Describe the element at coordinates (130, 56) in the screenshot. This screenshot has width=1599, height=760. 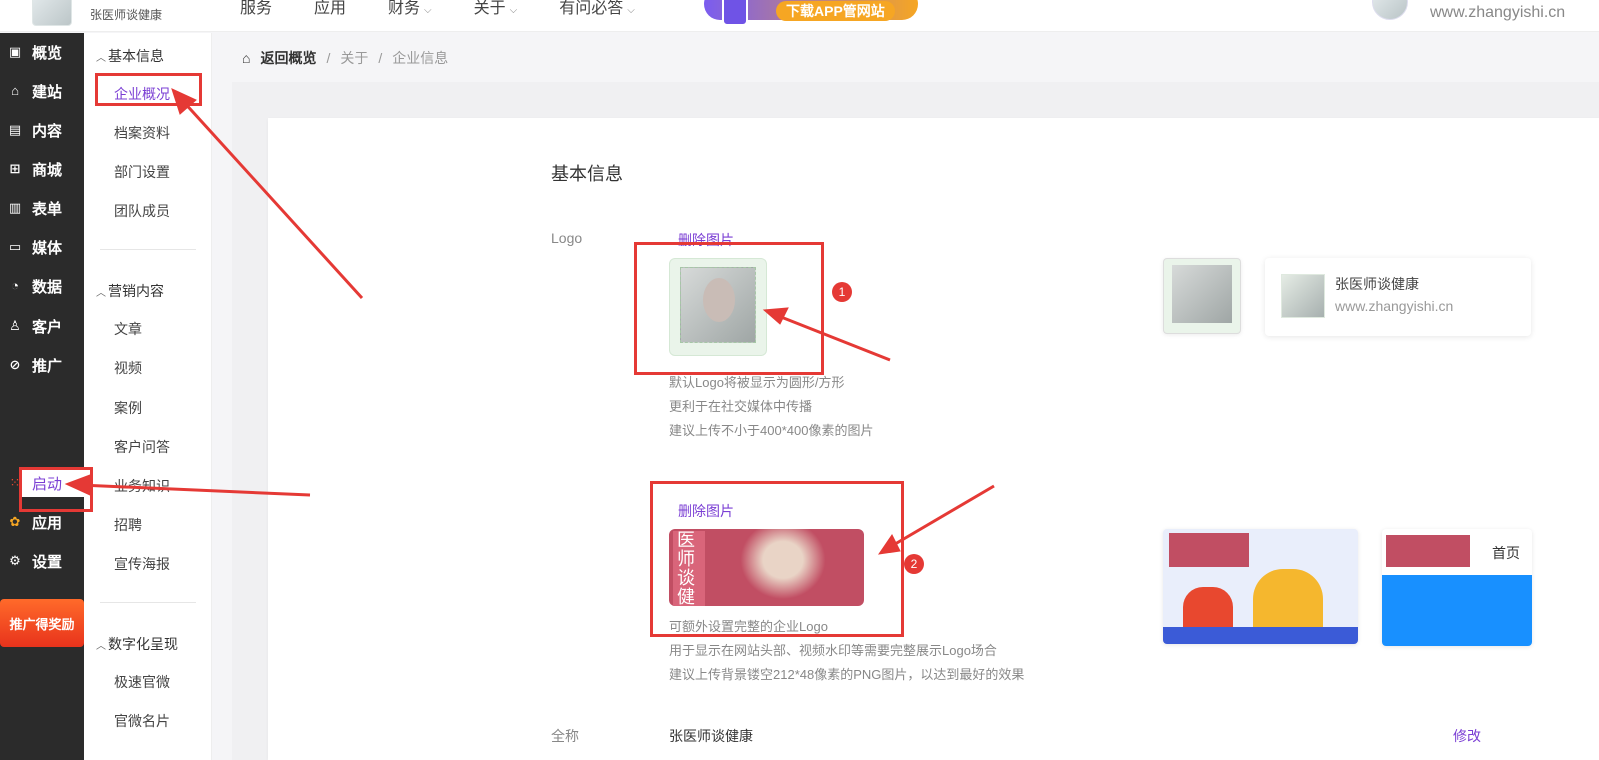
I see `group-title-basic-info: ︿ 基本信息` at that location.